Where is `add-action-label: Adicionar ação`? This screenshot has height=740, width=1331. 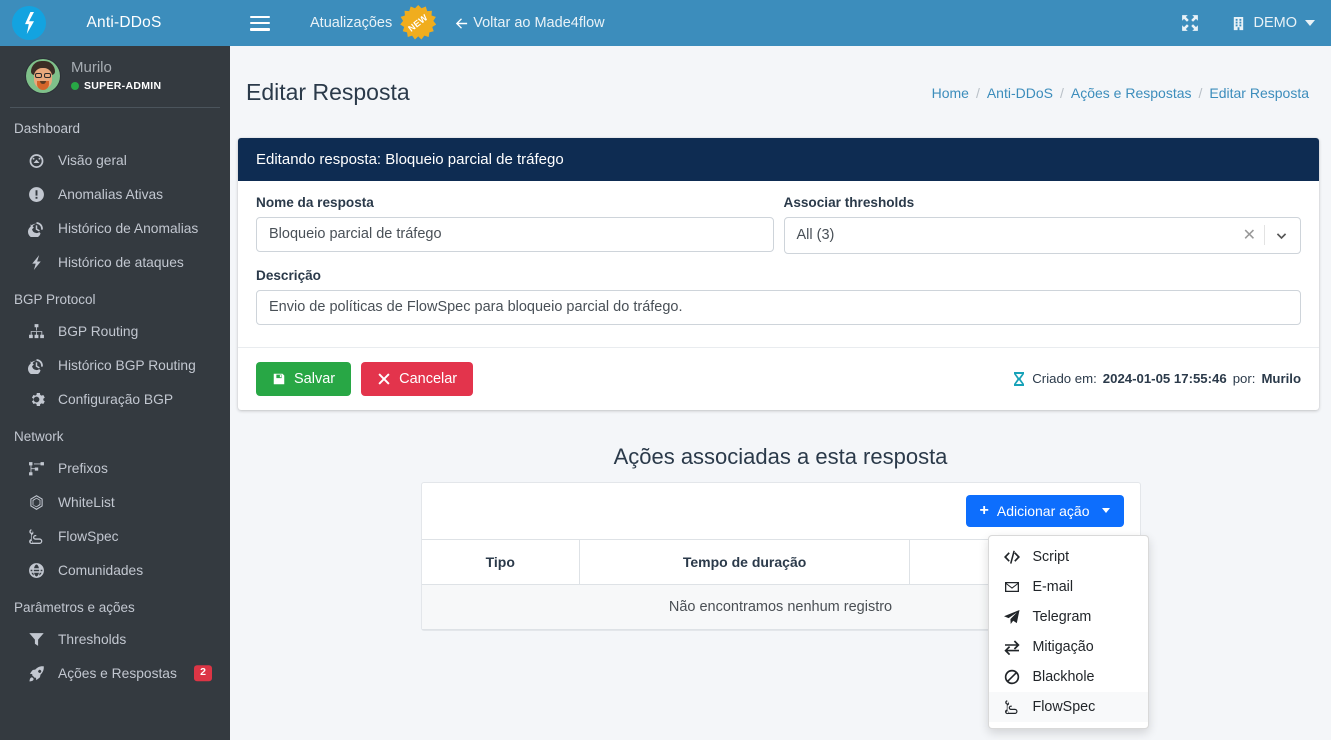 add-action-label: Adicionar ação is located at coordinates (1043, 510).